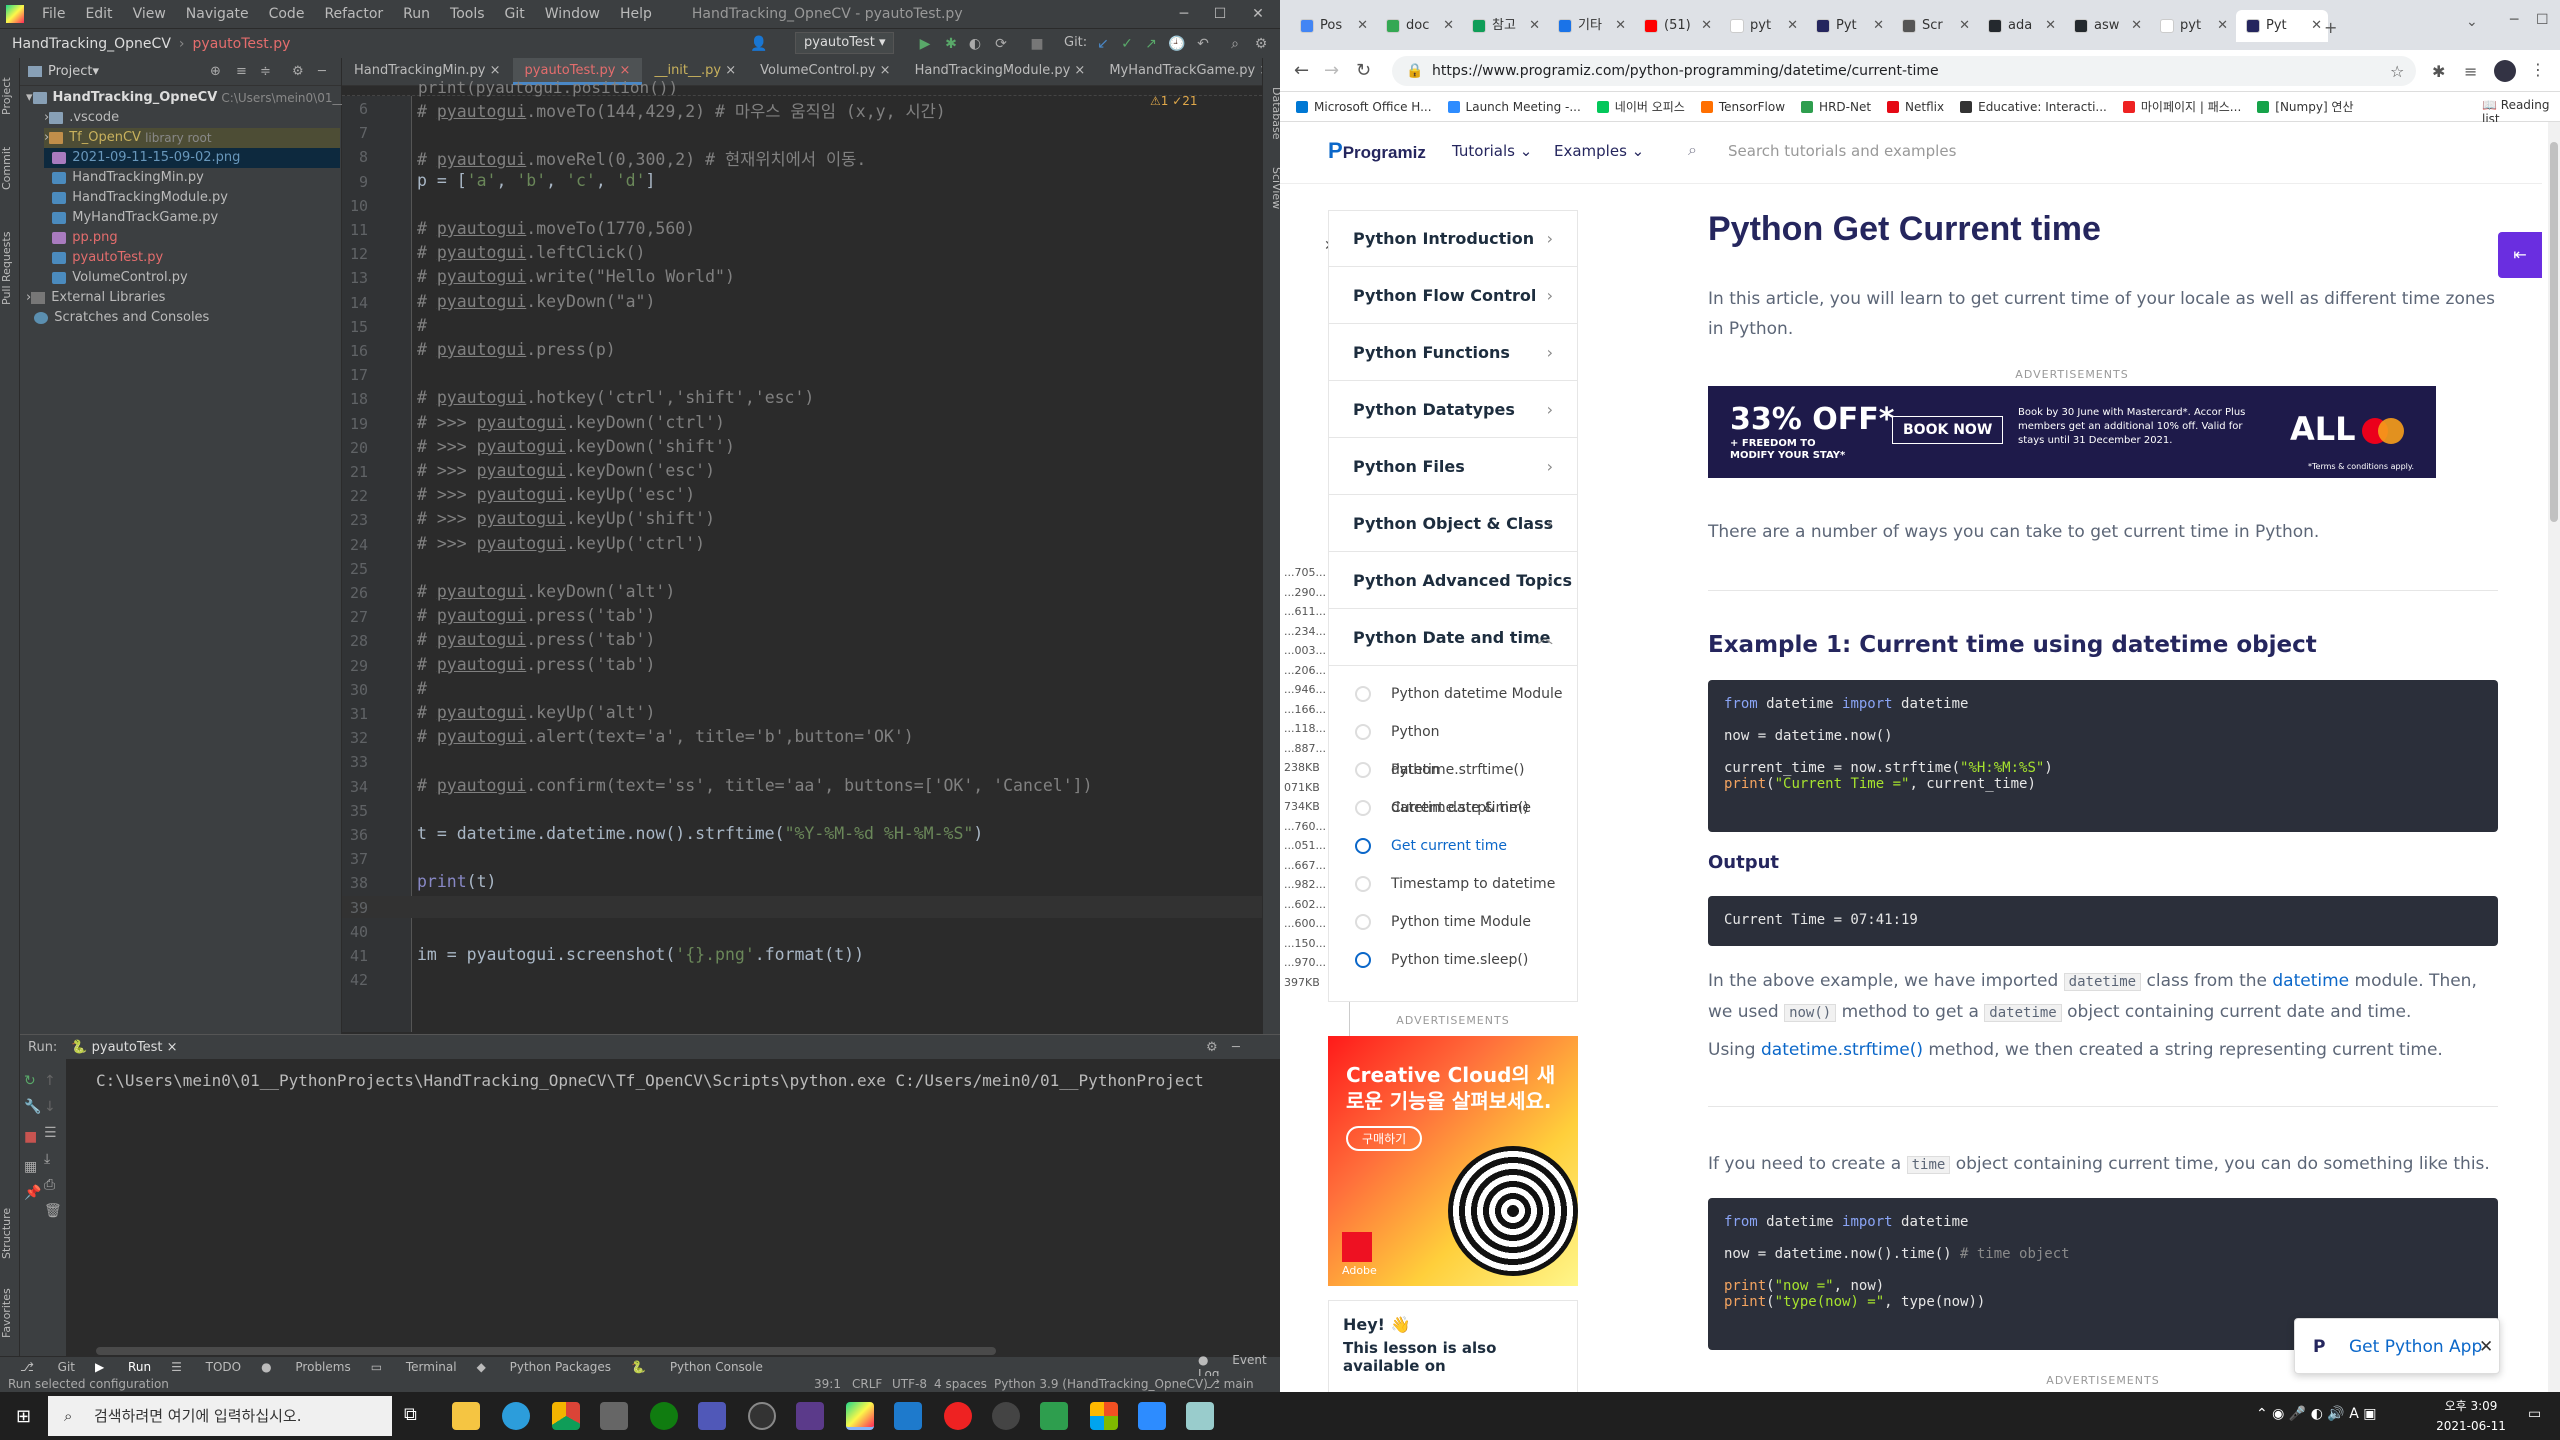 The width and height of the screenshot is (2560, 1440). Describe the element at coordinates (414, 1367) in the screenshot. I see `bottom-tab-terminal: ▭ Terminal` at that location.